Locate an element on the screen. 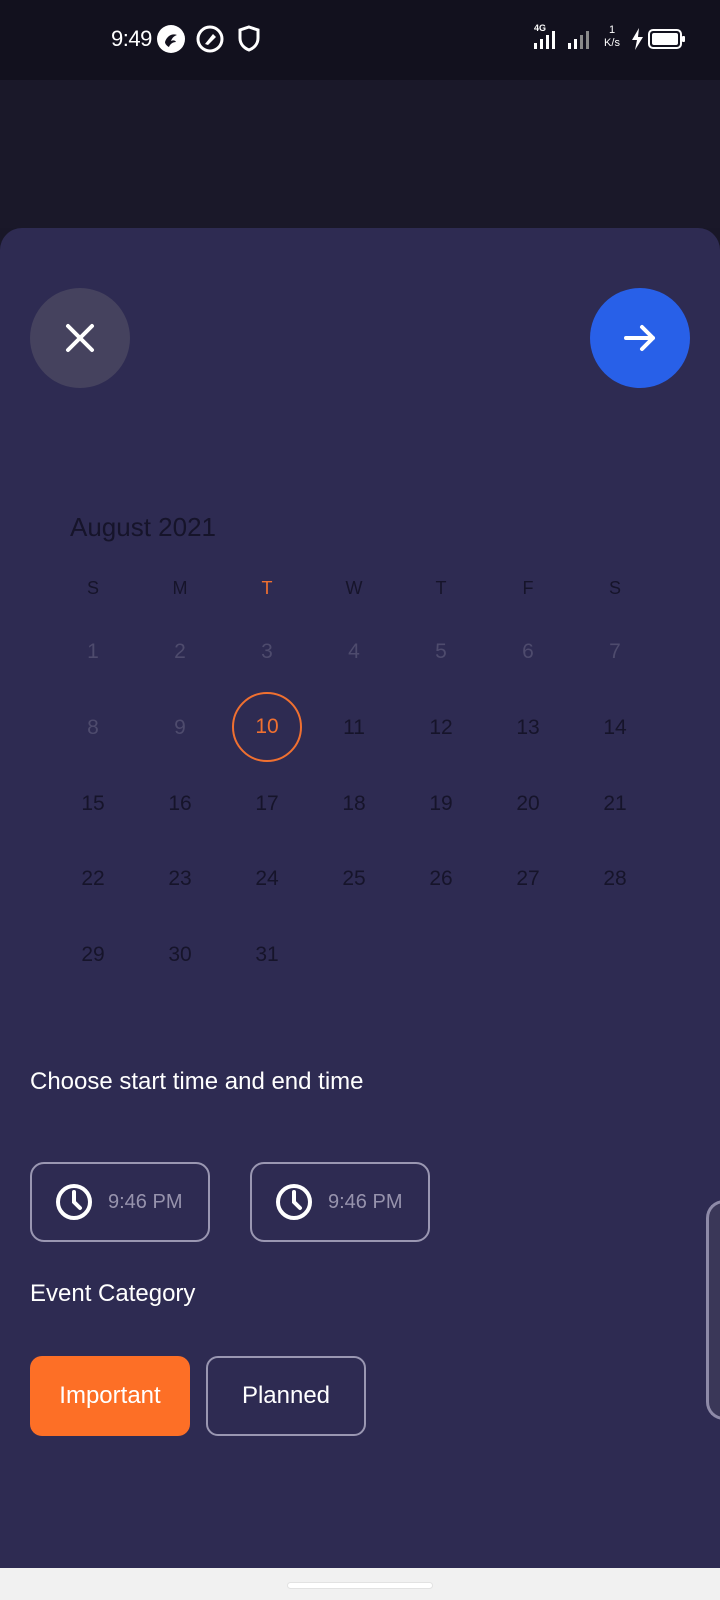 The width and height of the screenshot is (720, 1600). battery-icon is located at coordinates (667, 41).